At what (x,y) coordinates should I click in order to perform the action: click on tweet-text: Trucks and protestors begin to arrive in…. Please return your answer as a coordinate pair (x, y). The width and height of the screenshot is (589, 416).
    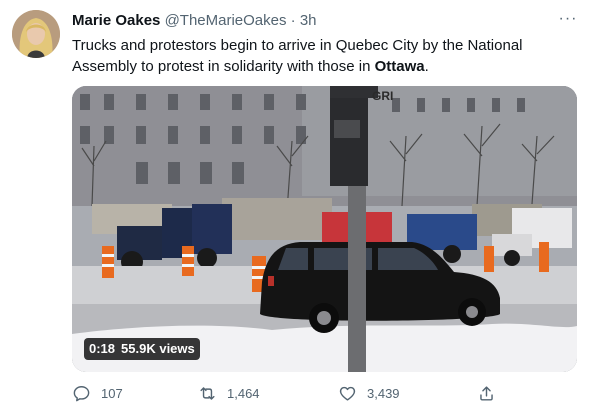
    Looking at the image, I should click on (312, 56).